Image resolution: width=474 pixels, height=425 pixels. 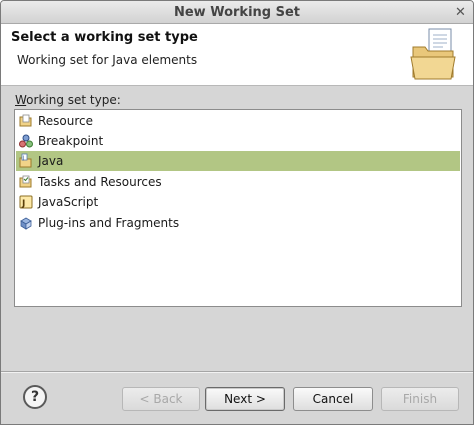 I want to click on java-icon: J, so click(x=25, y=160).